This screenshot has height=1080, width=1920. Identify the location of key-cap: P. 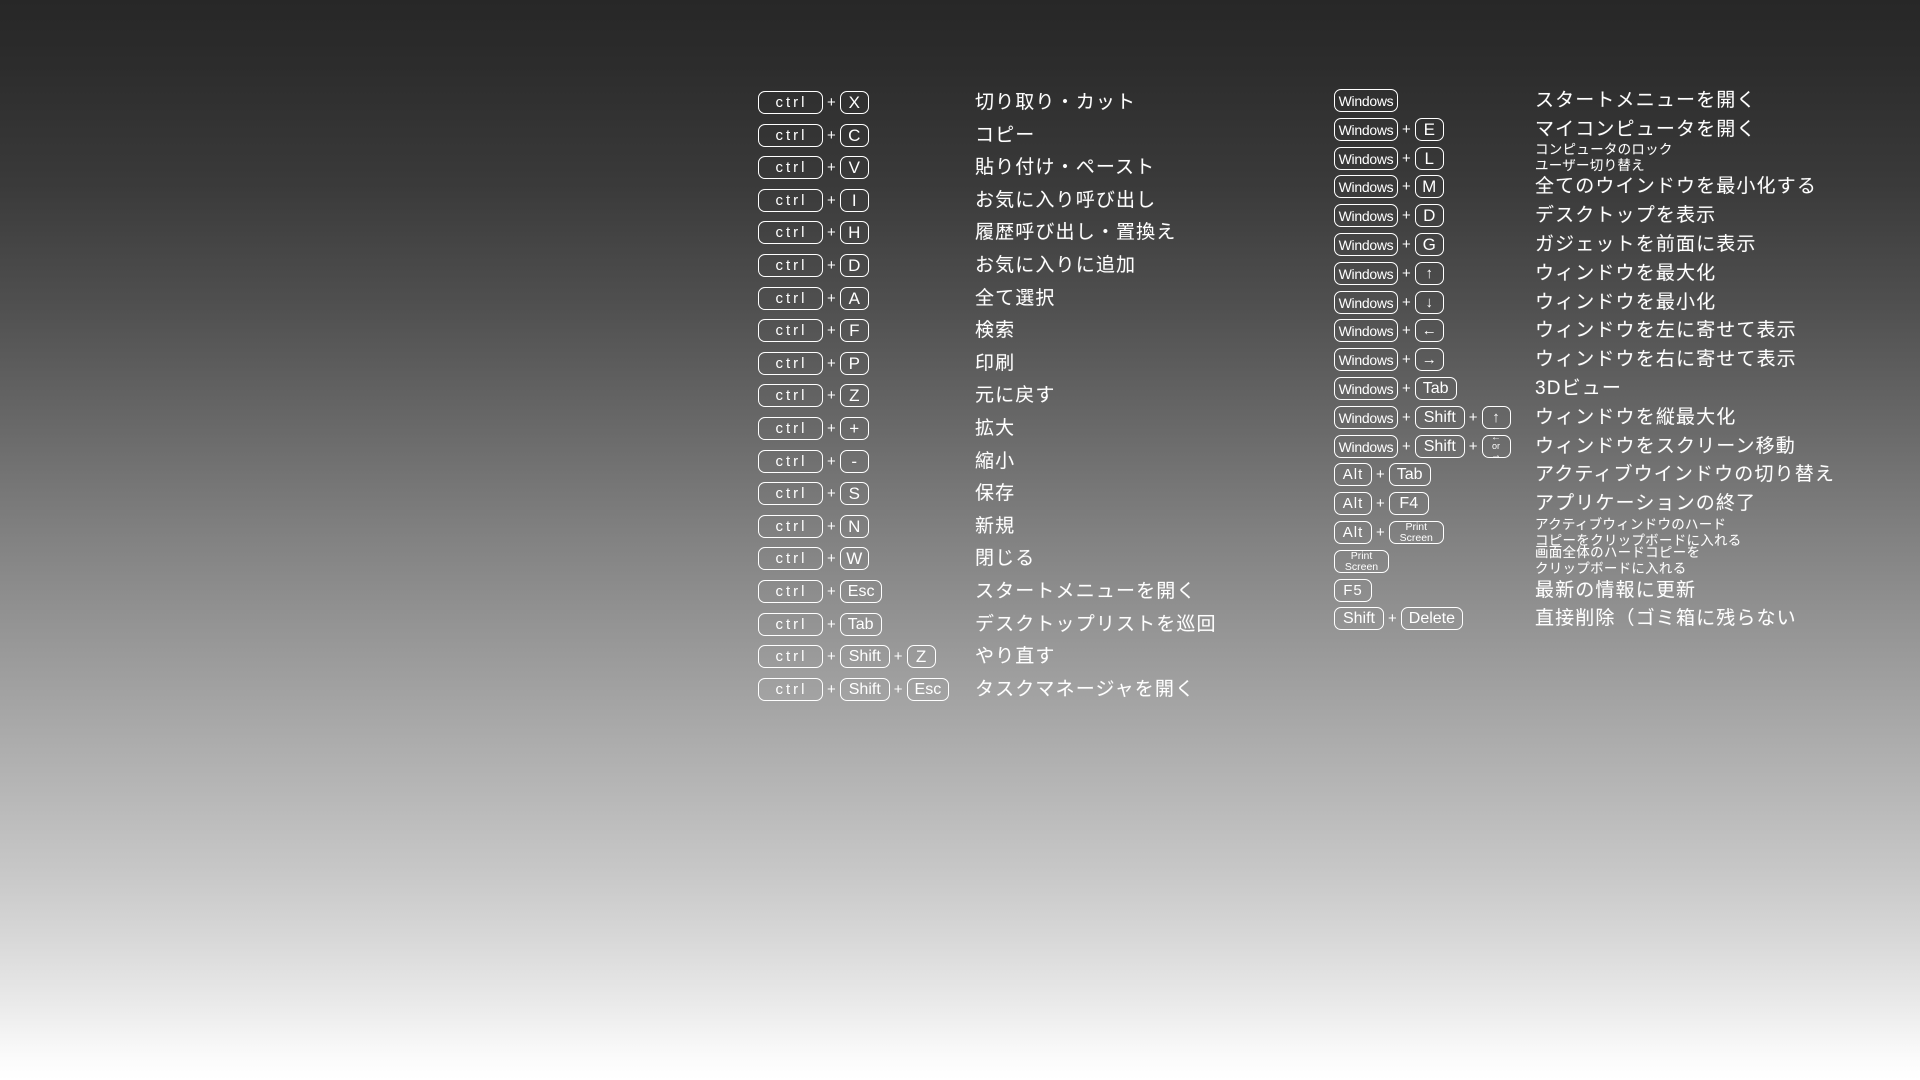
(854, 363).